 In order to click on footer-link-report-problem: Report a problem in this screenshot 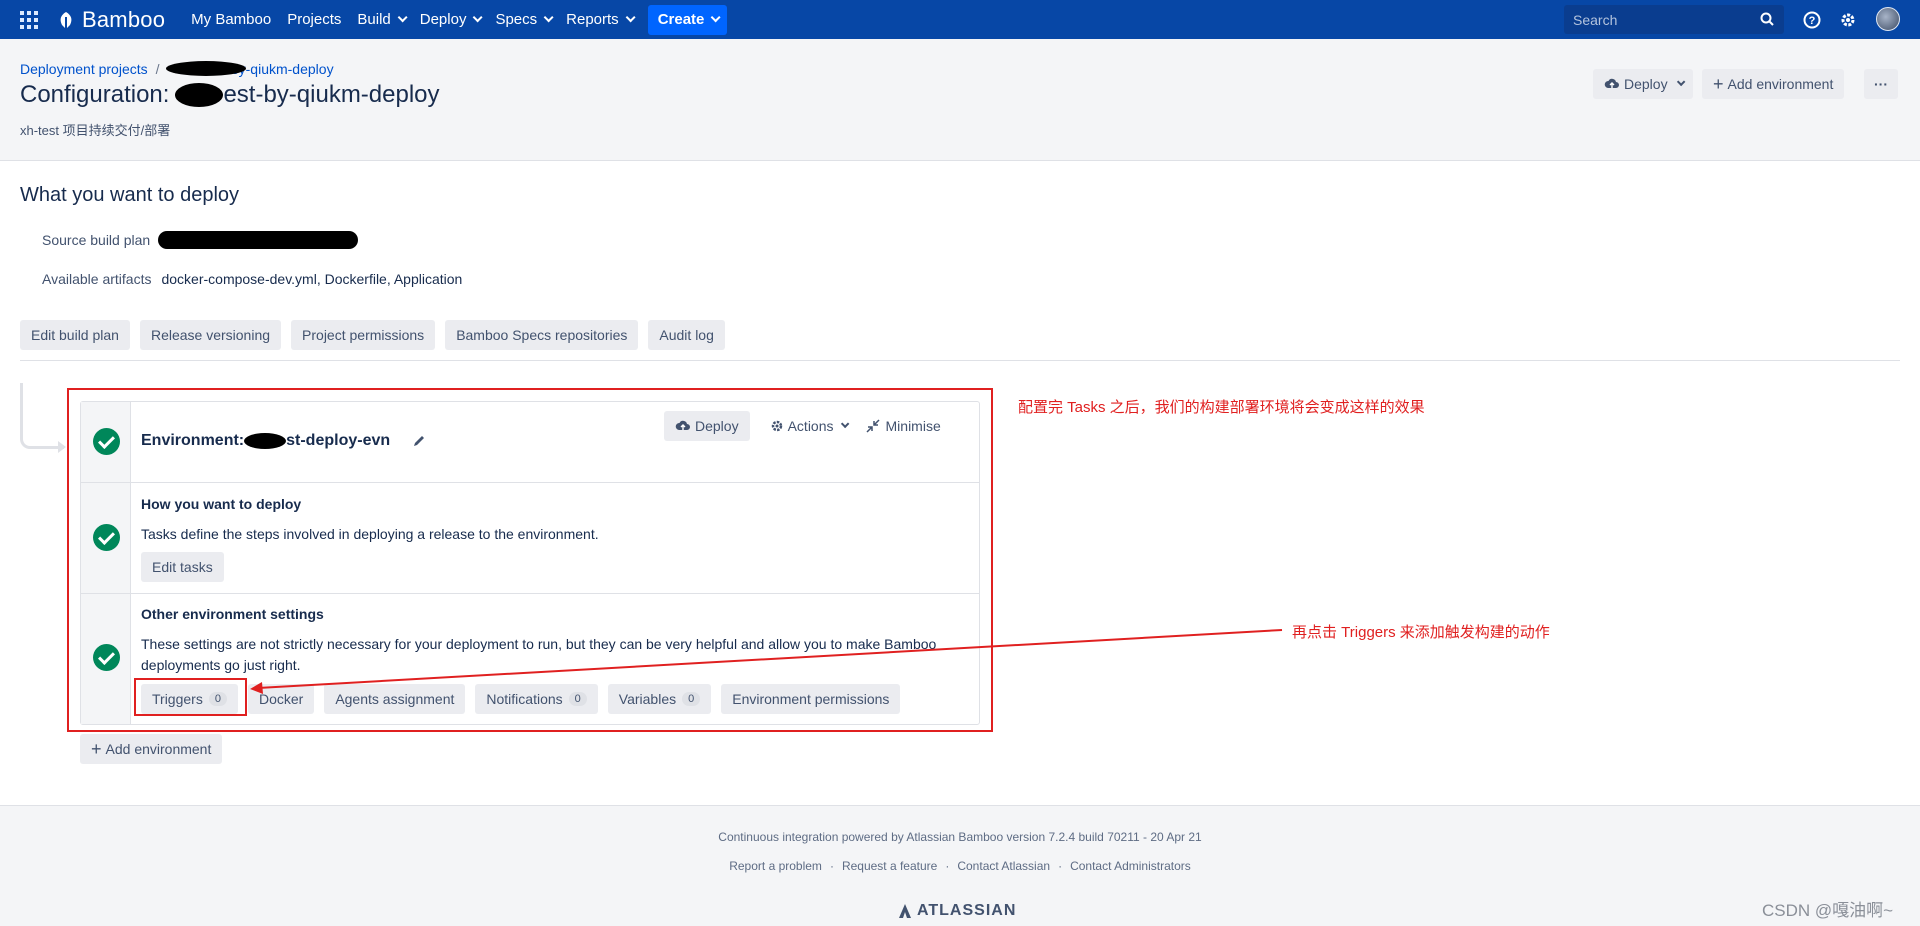, I will do `click(775, 866)`.